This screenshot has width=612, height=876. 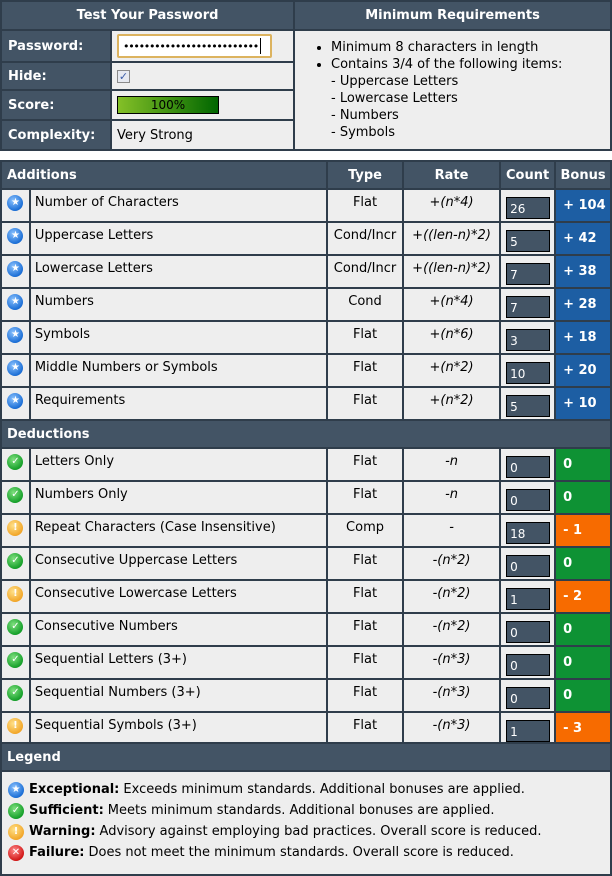 I want to click on legend-term: Failure:, so click(x=57, y=852).